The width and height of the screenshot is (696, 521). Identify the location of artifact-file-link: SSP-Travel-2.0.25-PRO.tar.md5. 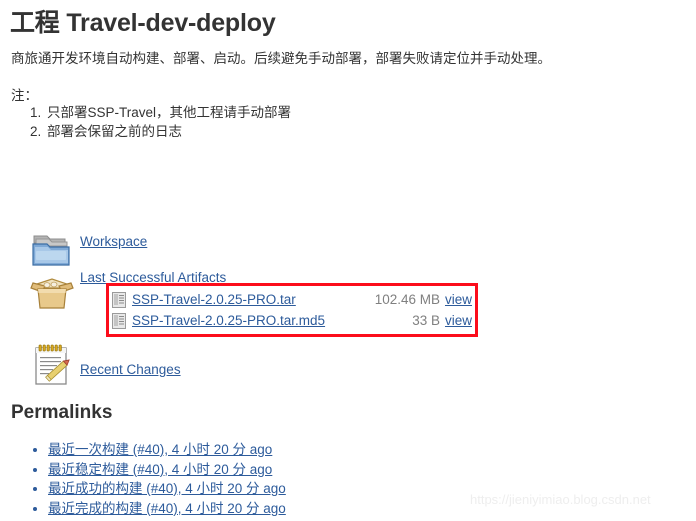
(228, 320).